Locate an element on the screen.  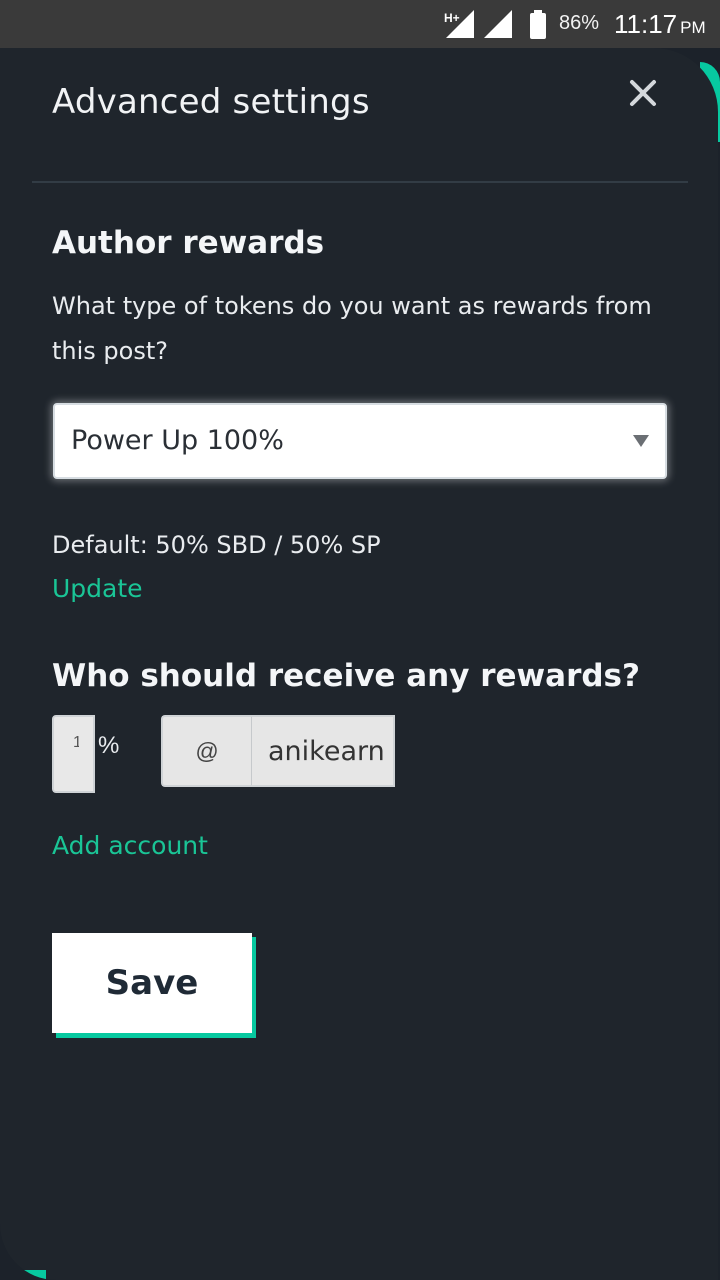
beneficiary-account-input: anikearn is located at coordinates (323, 751).